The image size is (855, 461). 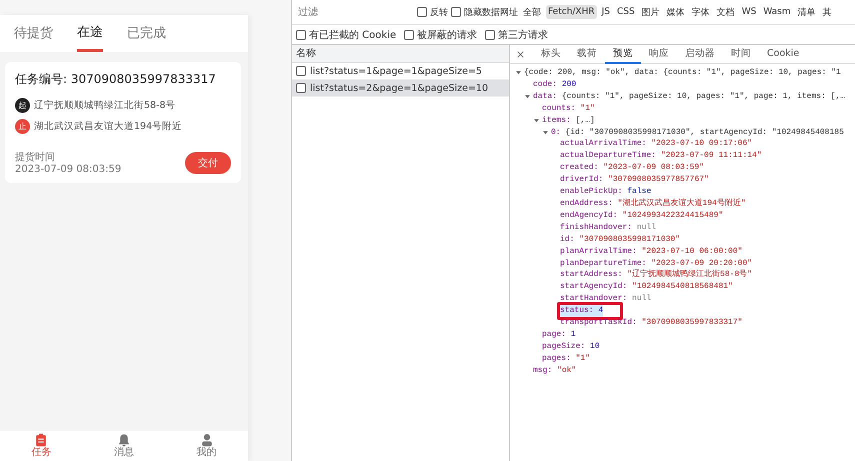 What do you see at coordinates (33, 38) in the screenshot?
I see `tab: 待提货` at bounding box center [33, 38].